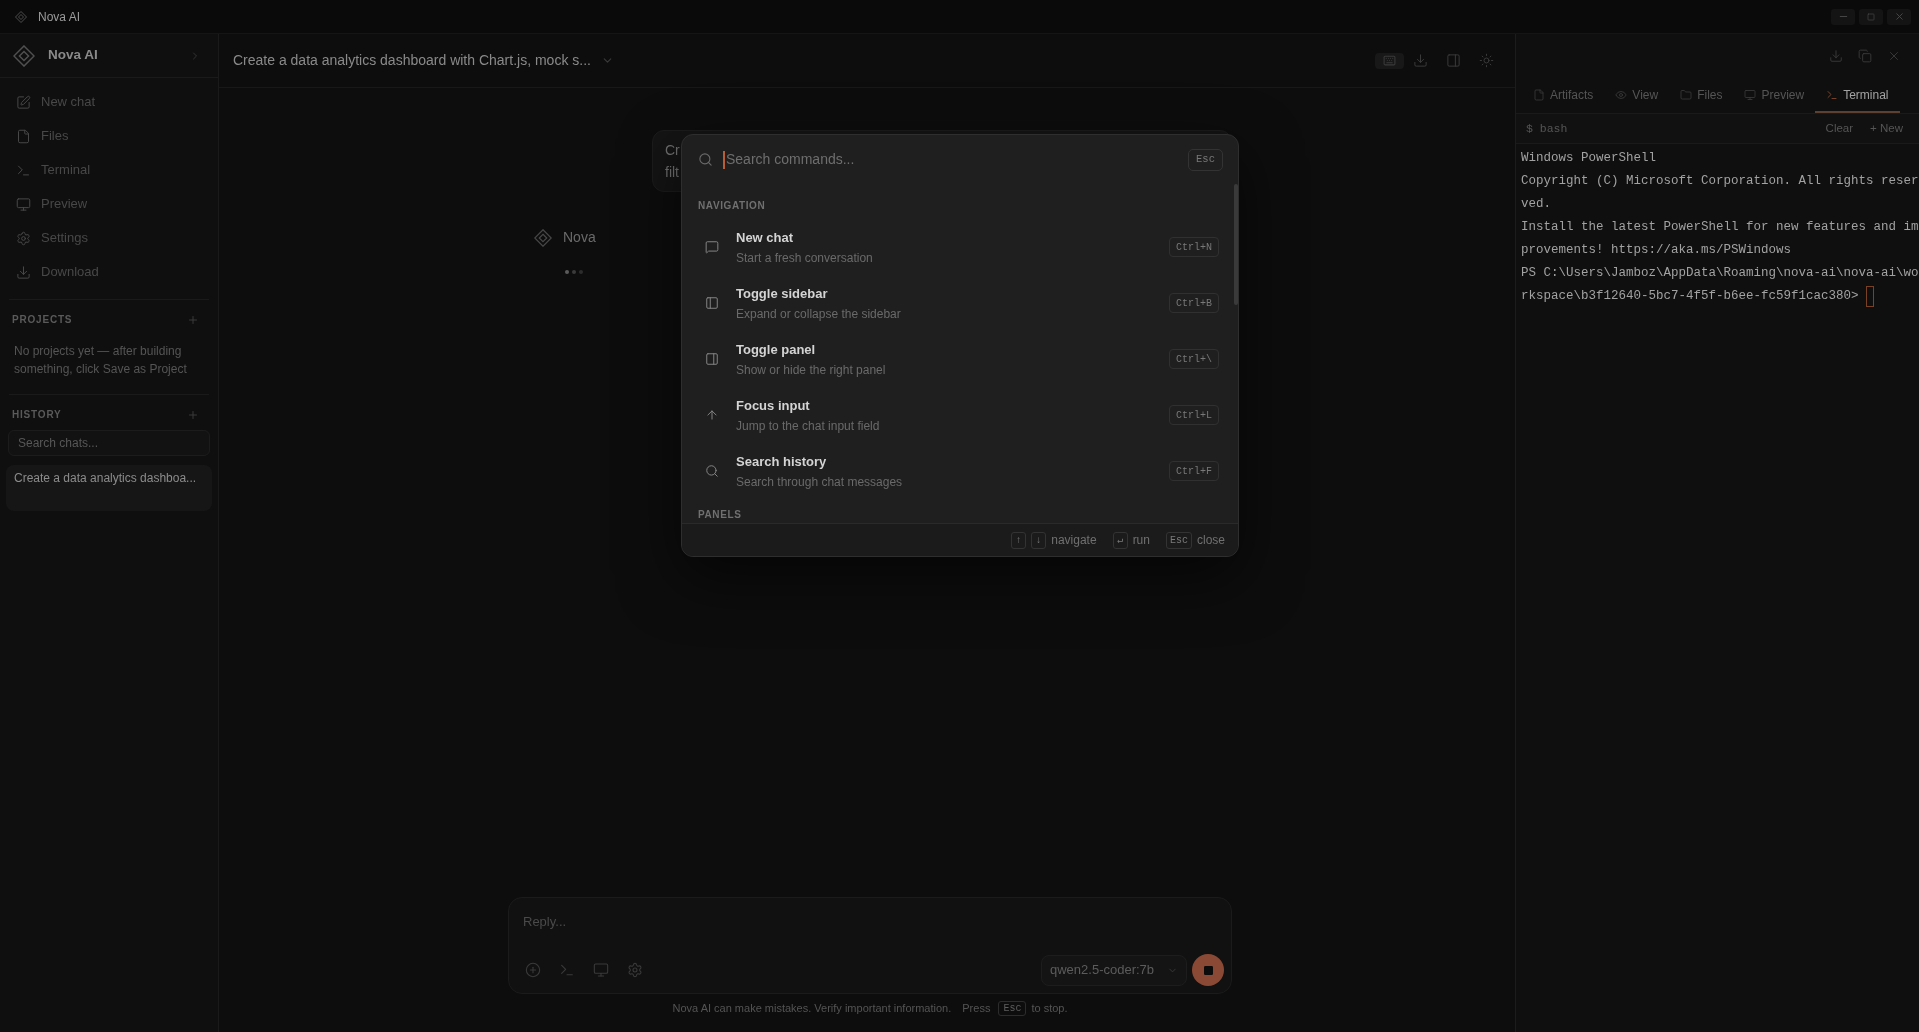 This screenshot has width=1919, height=1032. I want to click on panel-tab: Artifacts, so click(1563, 95).